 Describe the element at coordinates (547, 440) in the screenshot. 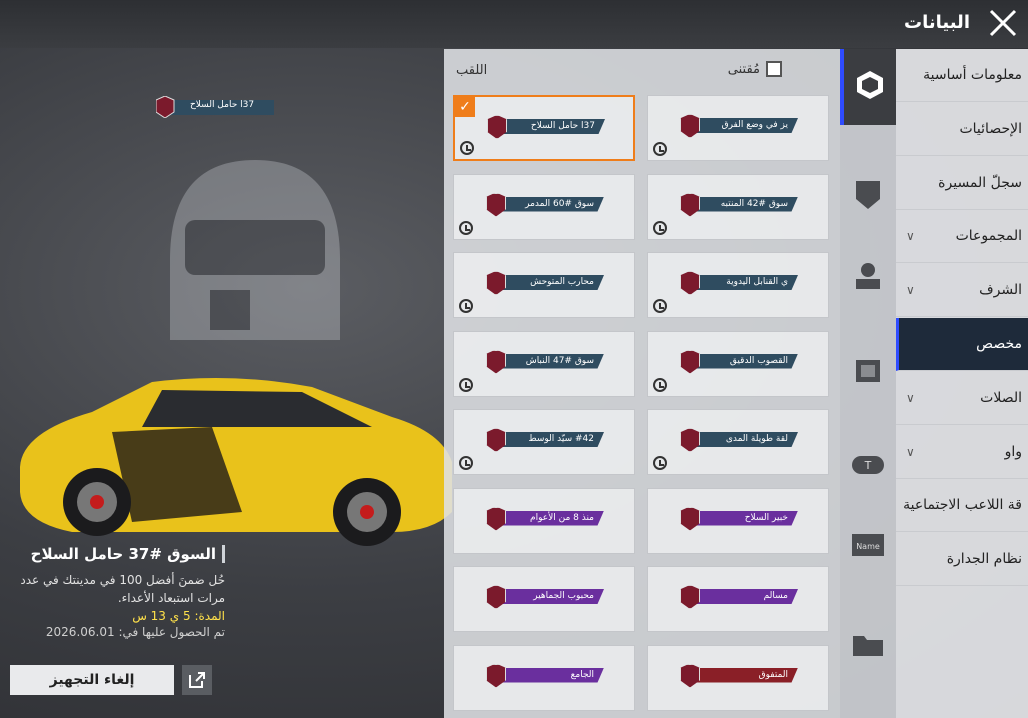

I see `title-badge: #42 سيّد الوسط` at that location.